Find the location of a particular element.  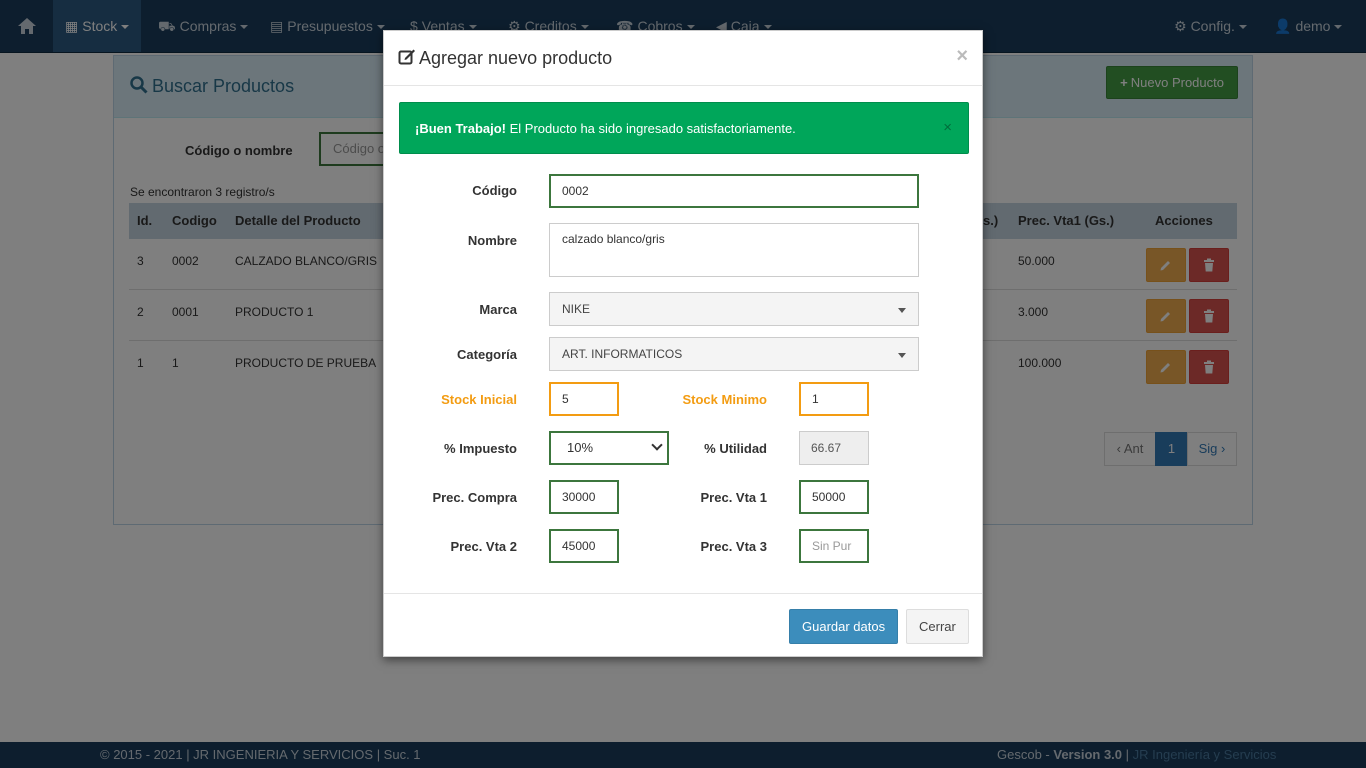

alert-close-icon: × is located at coordinates (947, 127).